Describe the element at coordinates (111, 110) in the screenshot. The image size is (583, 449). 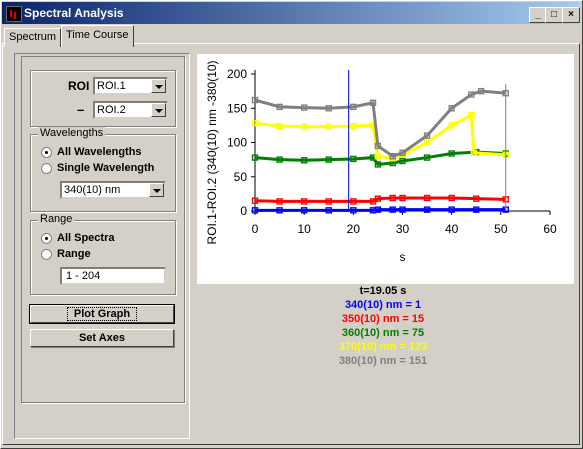
I see `roi2-value: ROI.2` at that location.